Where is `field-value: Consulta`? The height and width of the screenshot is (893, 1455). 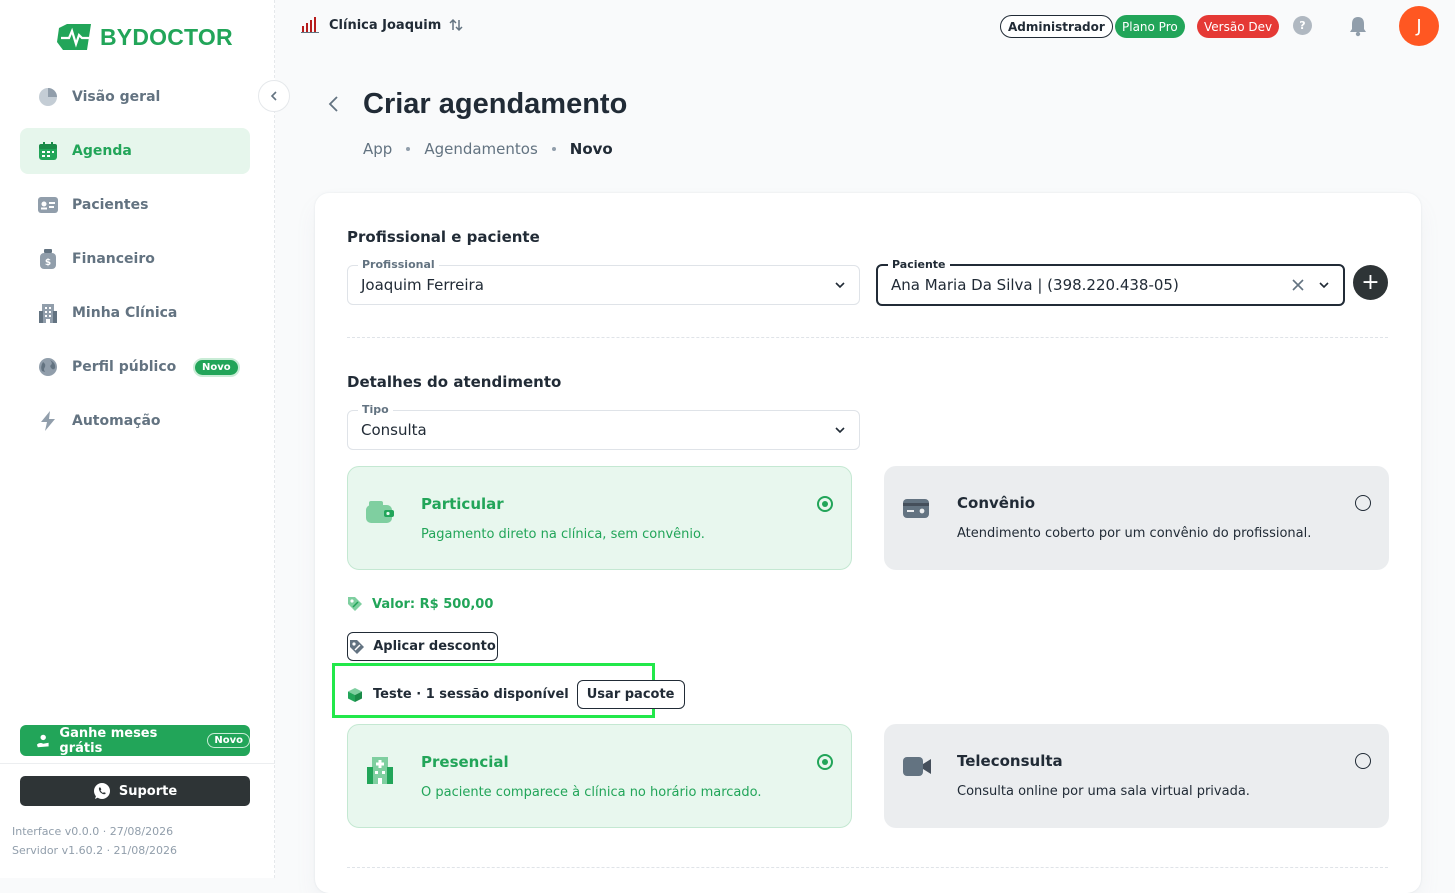
field-value: Consulta is located at coordinates (394, 430).